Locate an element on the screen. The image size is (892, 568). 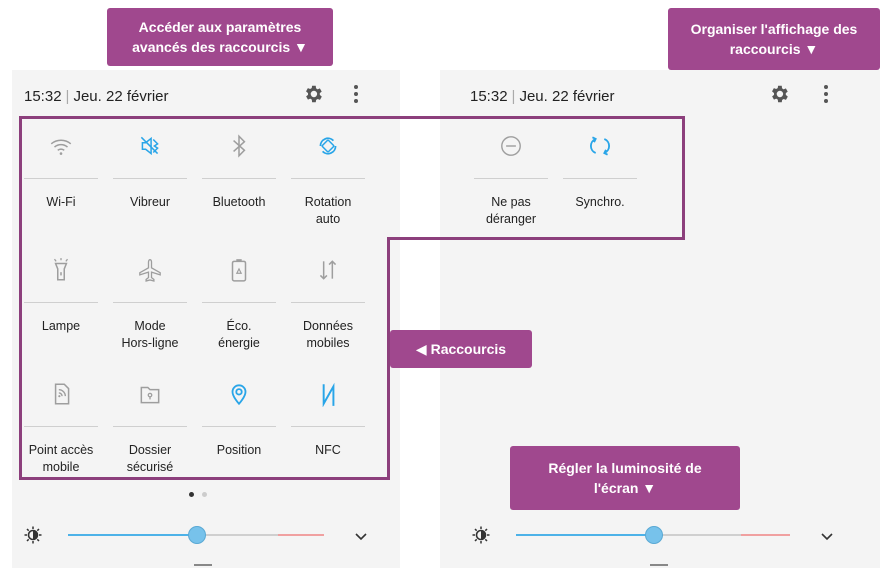
status-bar-left: 15:32 | Jeu. 22 février is located at coordinates (96, 96).